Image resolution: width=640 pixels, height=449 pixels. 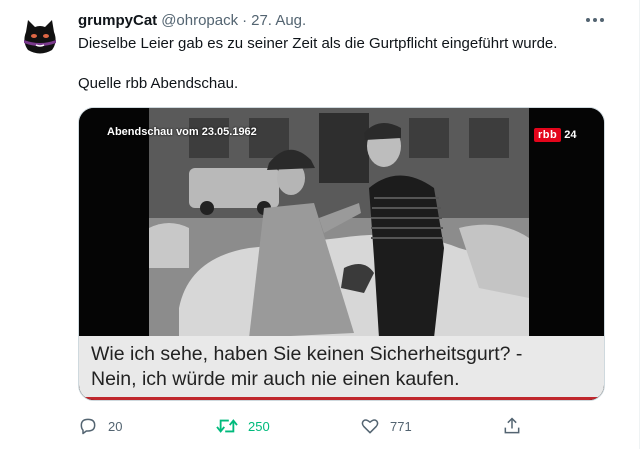 I want to click on heart-icon, so click(x=370, y=426).